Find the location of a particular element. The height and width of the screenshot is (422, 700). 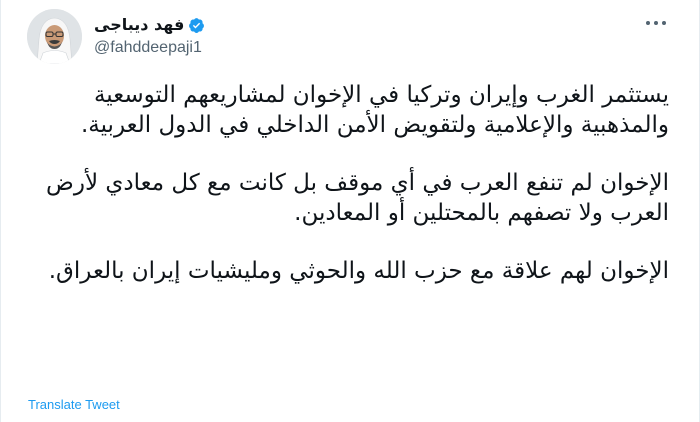

author-handle: @fahddeepaji1 is located at coordinates (151, 48).